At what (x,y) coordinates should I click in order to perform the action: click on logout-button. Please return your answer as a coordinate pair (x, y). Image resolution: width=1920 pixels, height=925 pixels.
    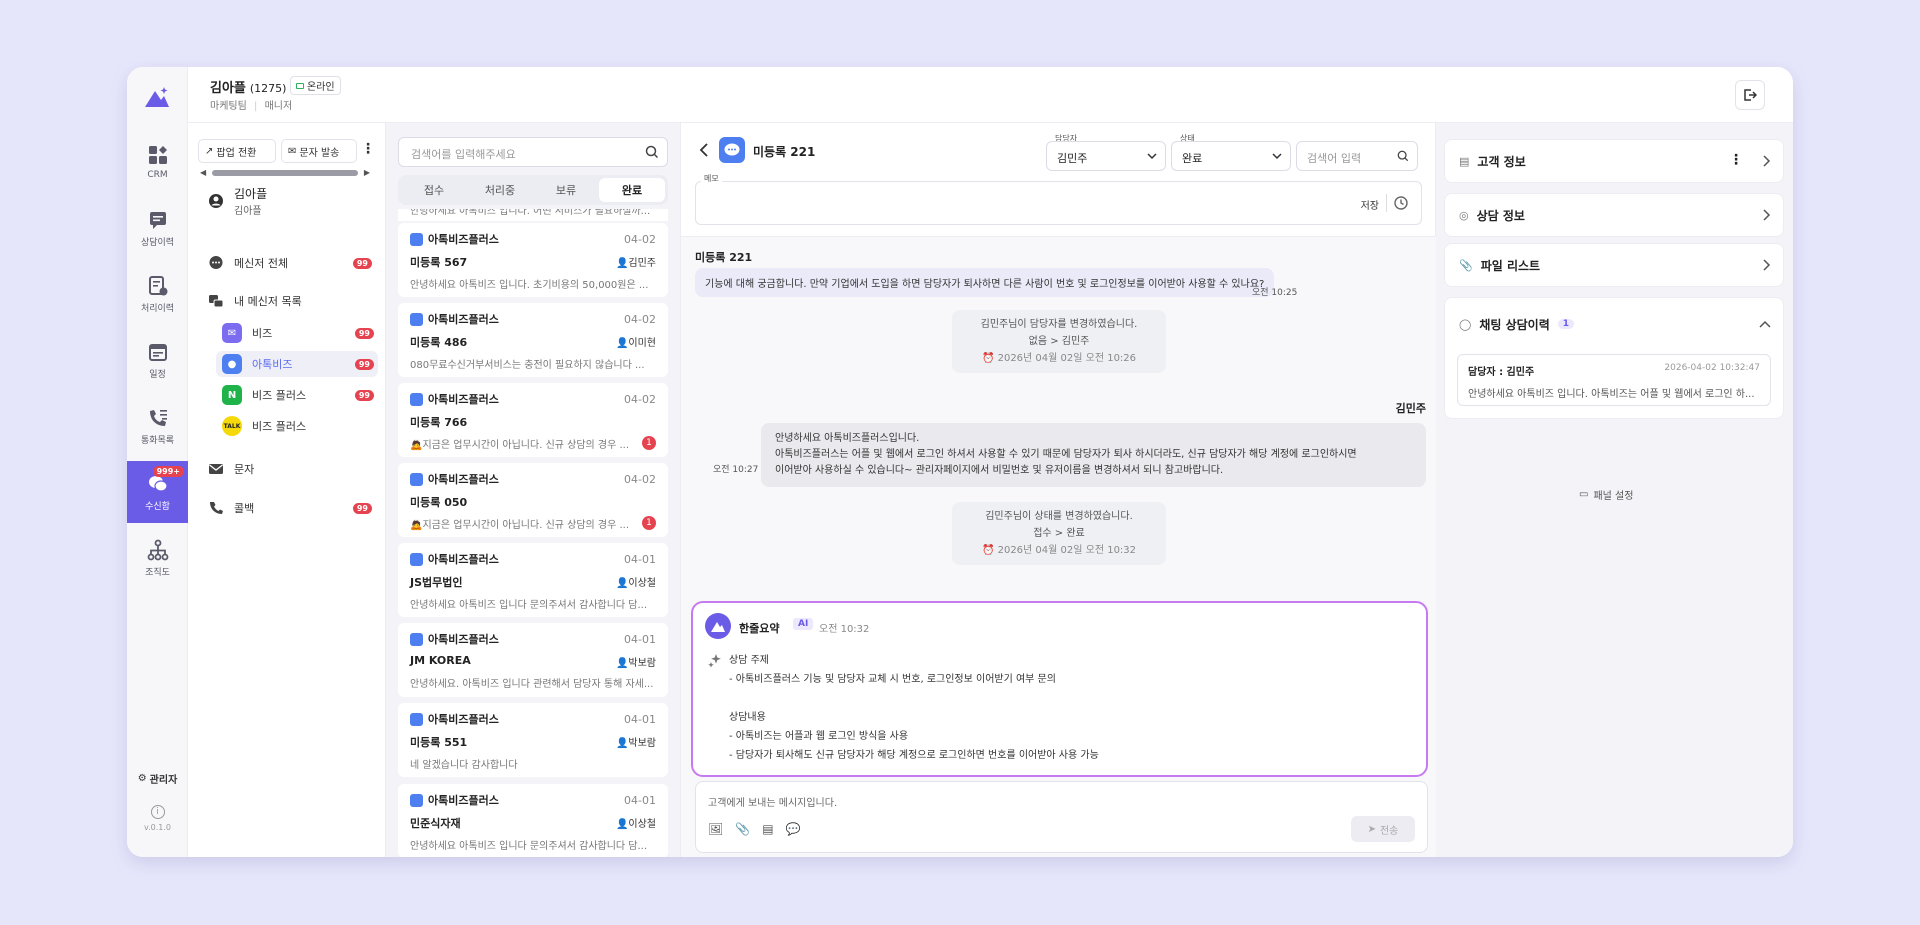
    Looking at the image, I should click on (1750, 95).